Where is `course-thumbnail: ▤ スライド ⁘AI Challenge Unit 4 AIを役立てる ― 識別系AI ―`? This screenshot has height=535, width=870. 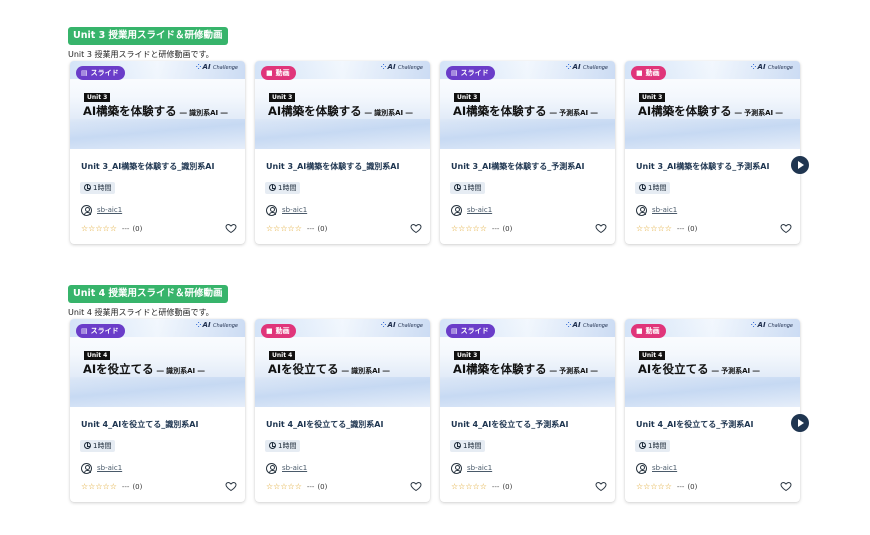
course-thumbnail: ▤ スライド ⁘AI Challenge Unit 4 AIを役立てる ― 識別系AI ― is located at coordinates (157, 363).